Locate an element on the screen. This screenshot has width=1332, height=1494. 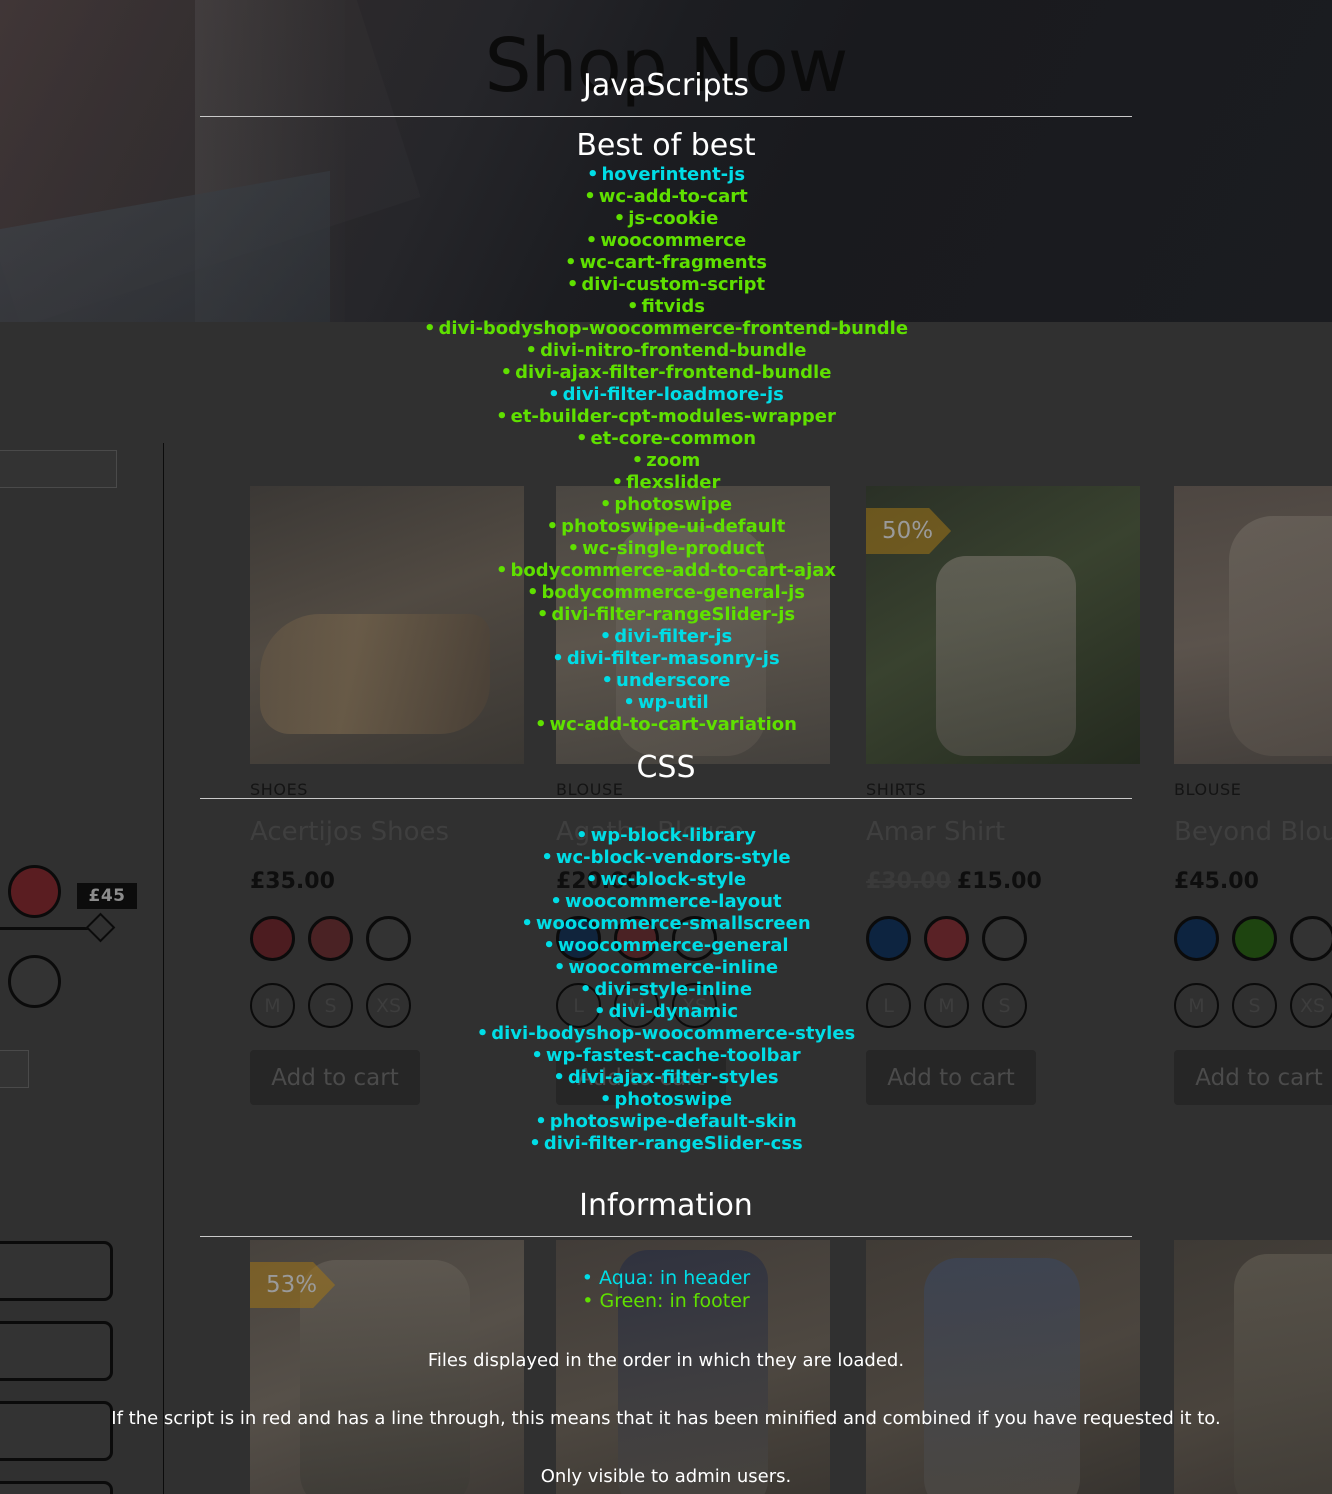
sort-select is located at coordinates (14, 1069).